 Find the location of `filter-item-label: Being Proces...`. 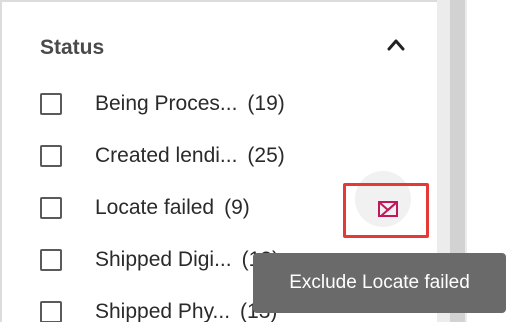

filter-item-label: Being Proces... is located at coordinates (166, 103).